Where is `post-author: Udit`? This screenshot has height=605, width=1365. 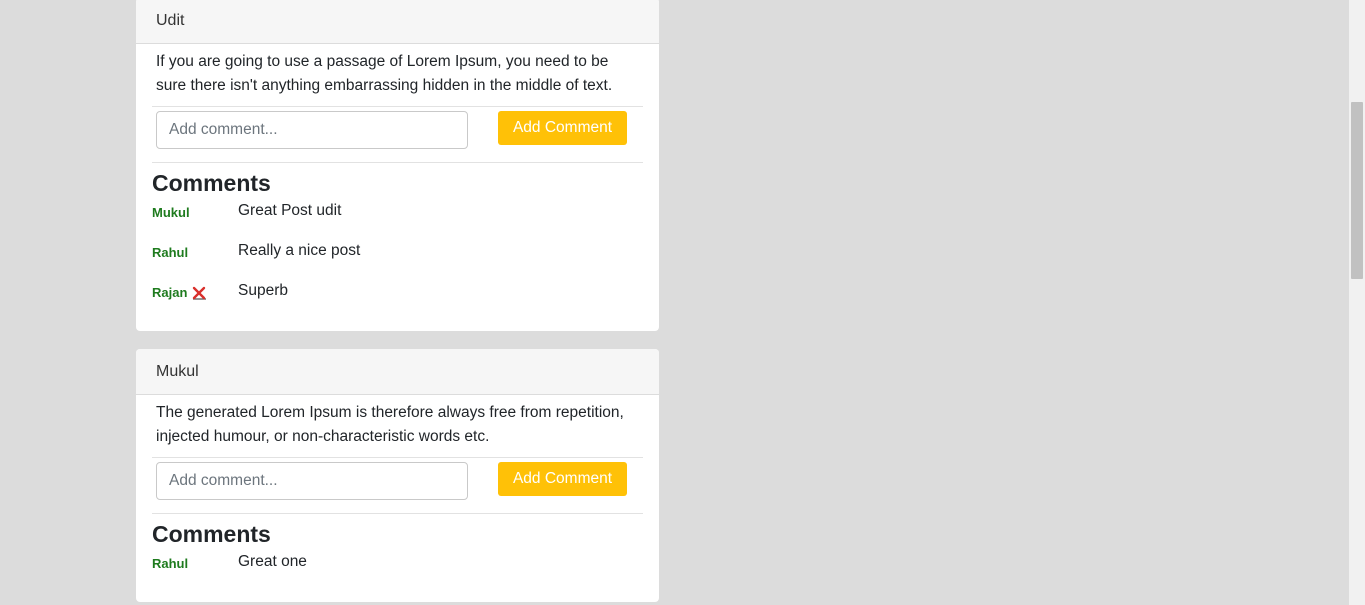 post-author: Udit is located at coordinates (397, 22).